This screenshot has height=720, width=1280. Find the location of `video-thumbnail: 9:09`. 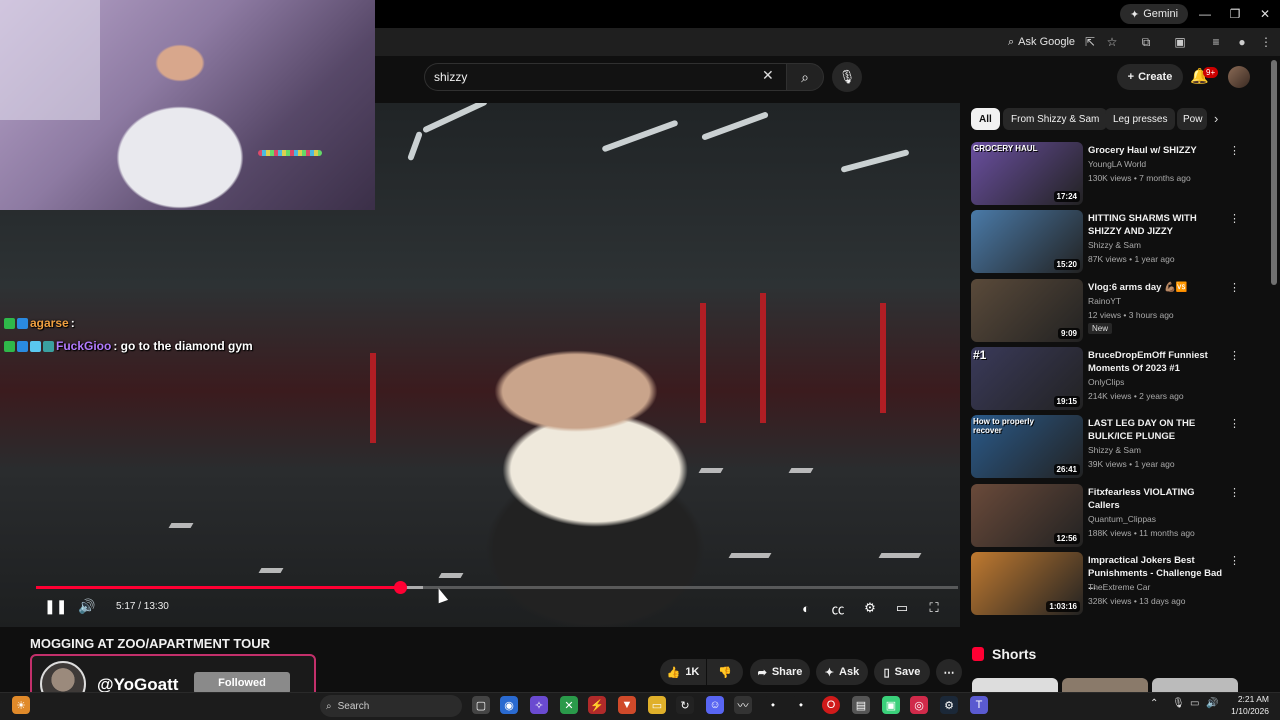

video-thumbnail: 9:09 is located at coordinates (1027, 310).